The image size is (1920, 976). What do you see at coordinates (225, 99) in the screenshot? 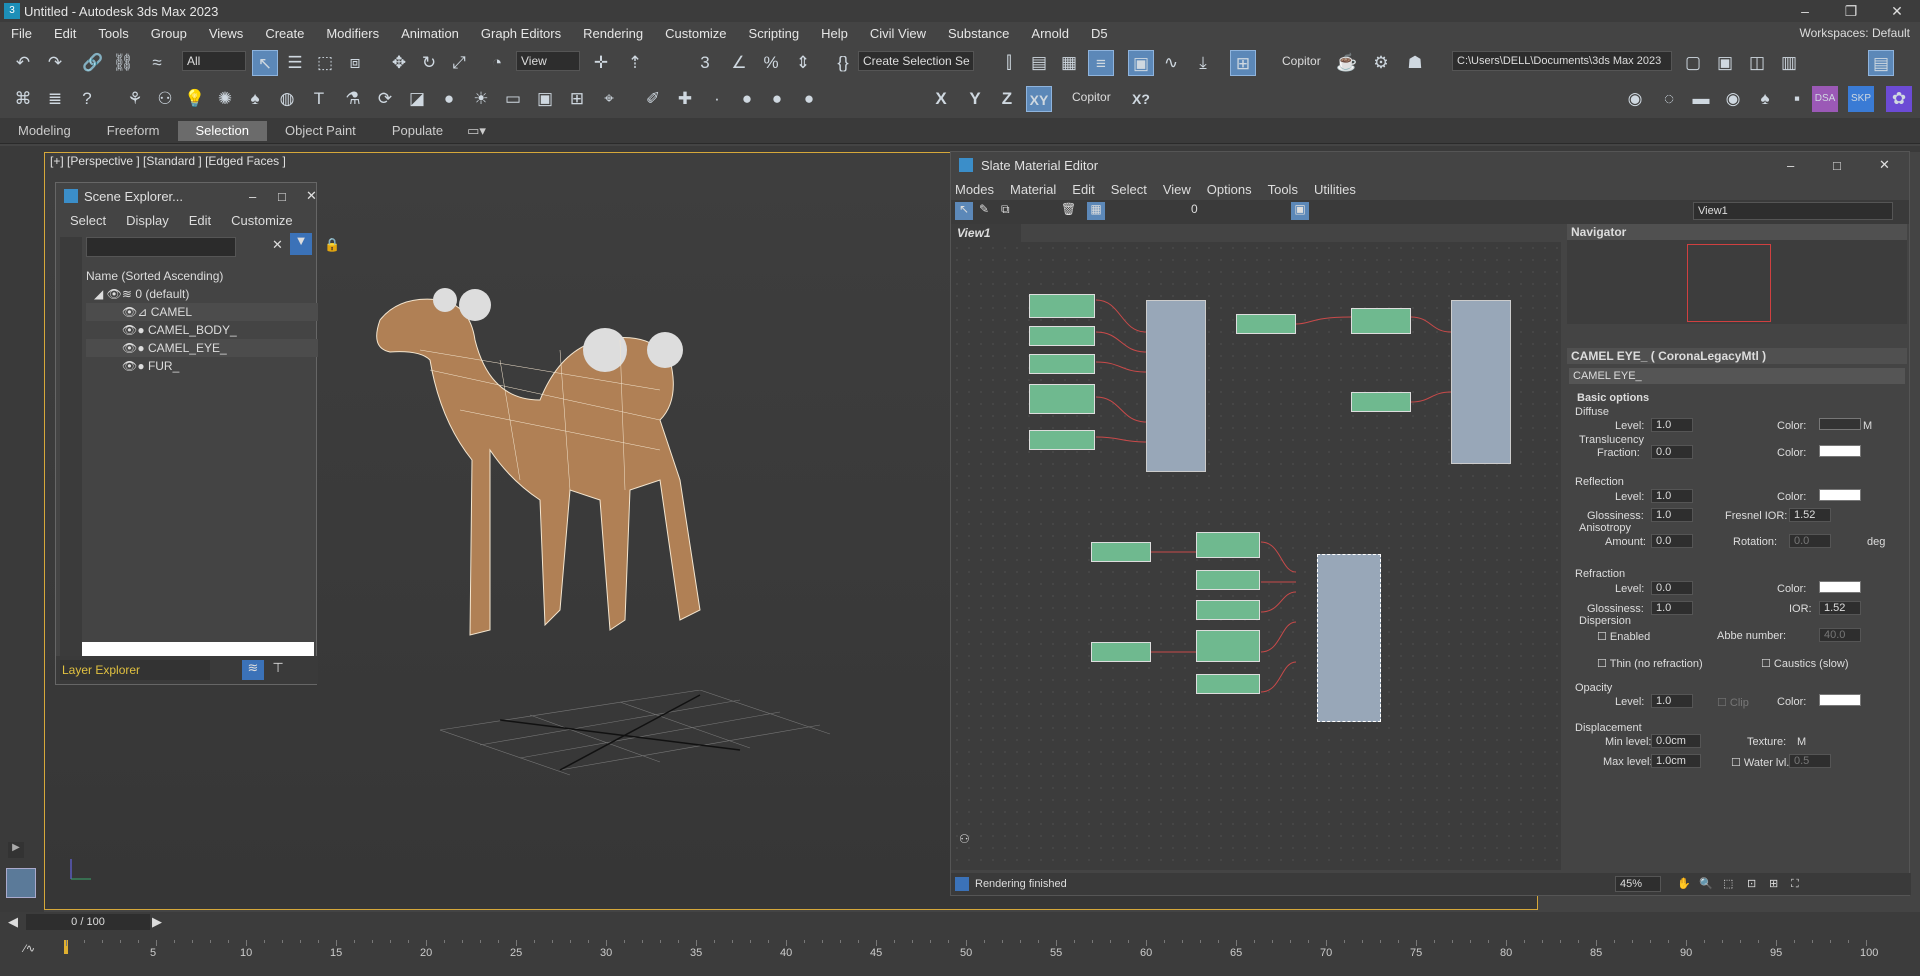
I see `sun-icon: ✺` at bounding box center [225, 99].